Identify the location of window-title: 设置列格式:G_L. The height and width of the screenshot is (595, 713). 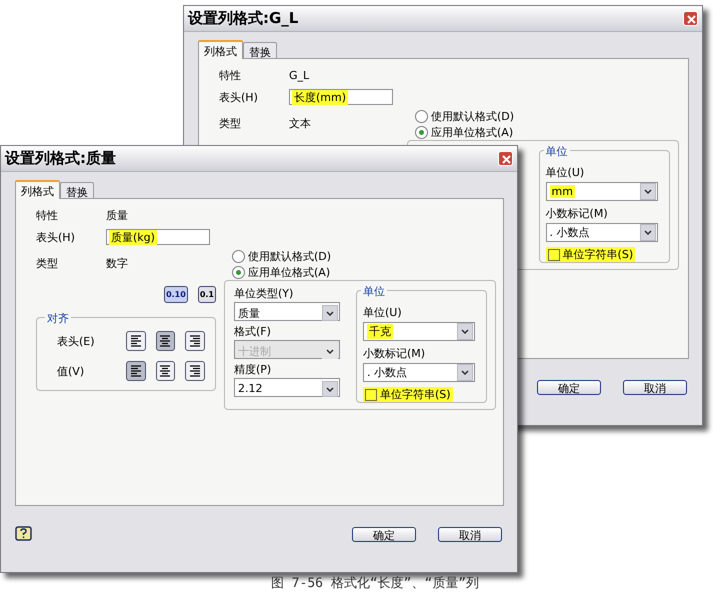
(243, 18).